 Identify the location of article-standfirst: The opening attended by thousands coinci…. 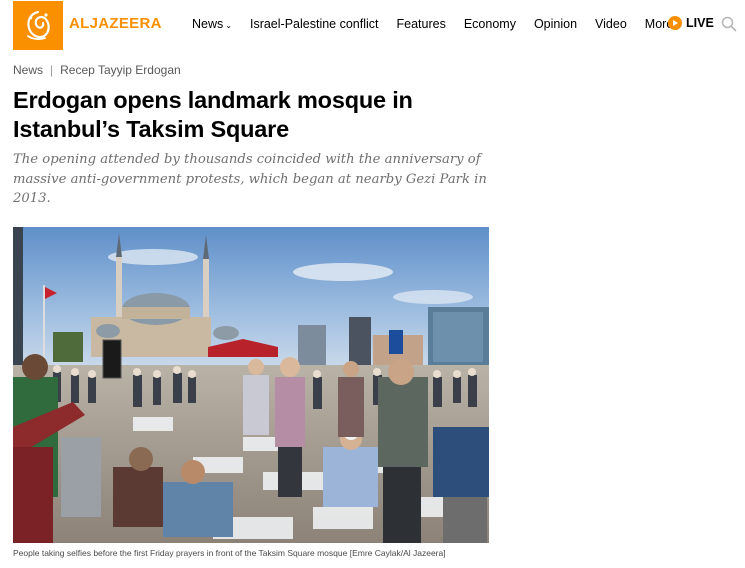
(250, 179).